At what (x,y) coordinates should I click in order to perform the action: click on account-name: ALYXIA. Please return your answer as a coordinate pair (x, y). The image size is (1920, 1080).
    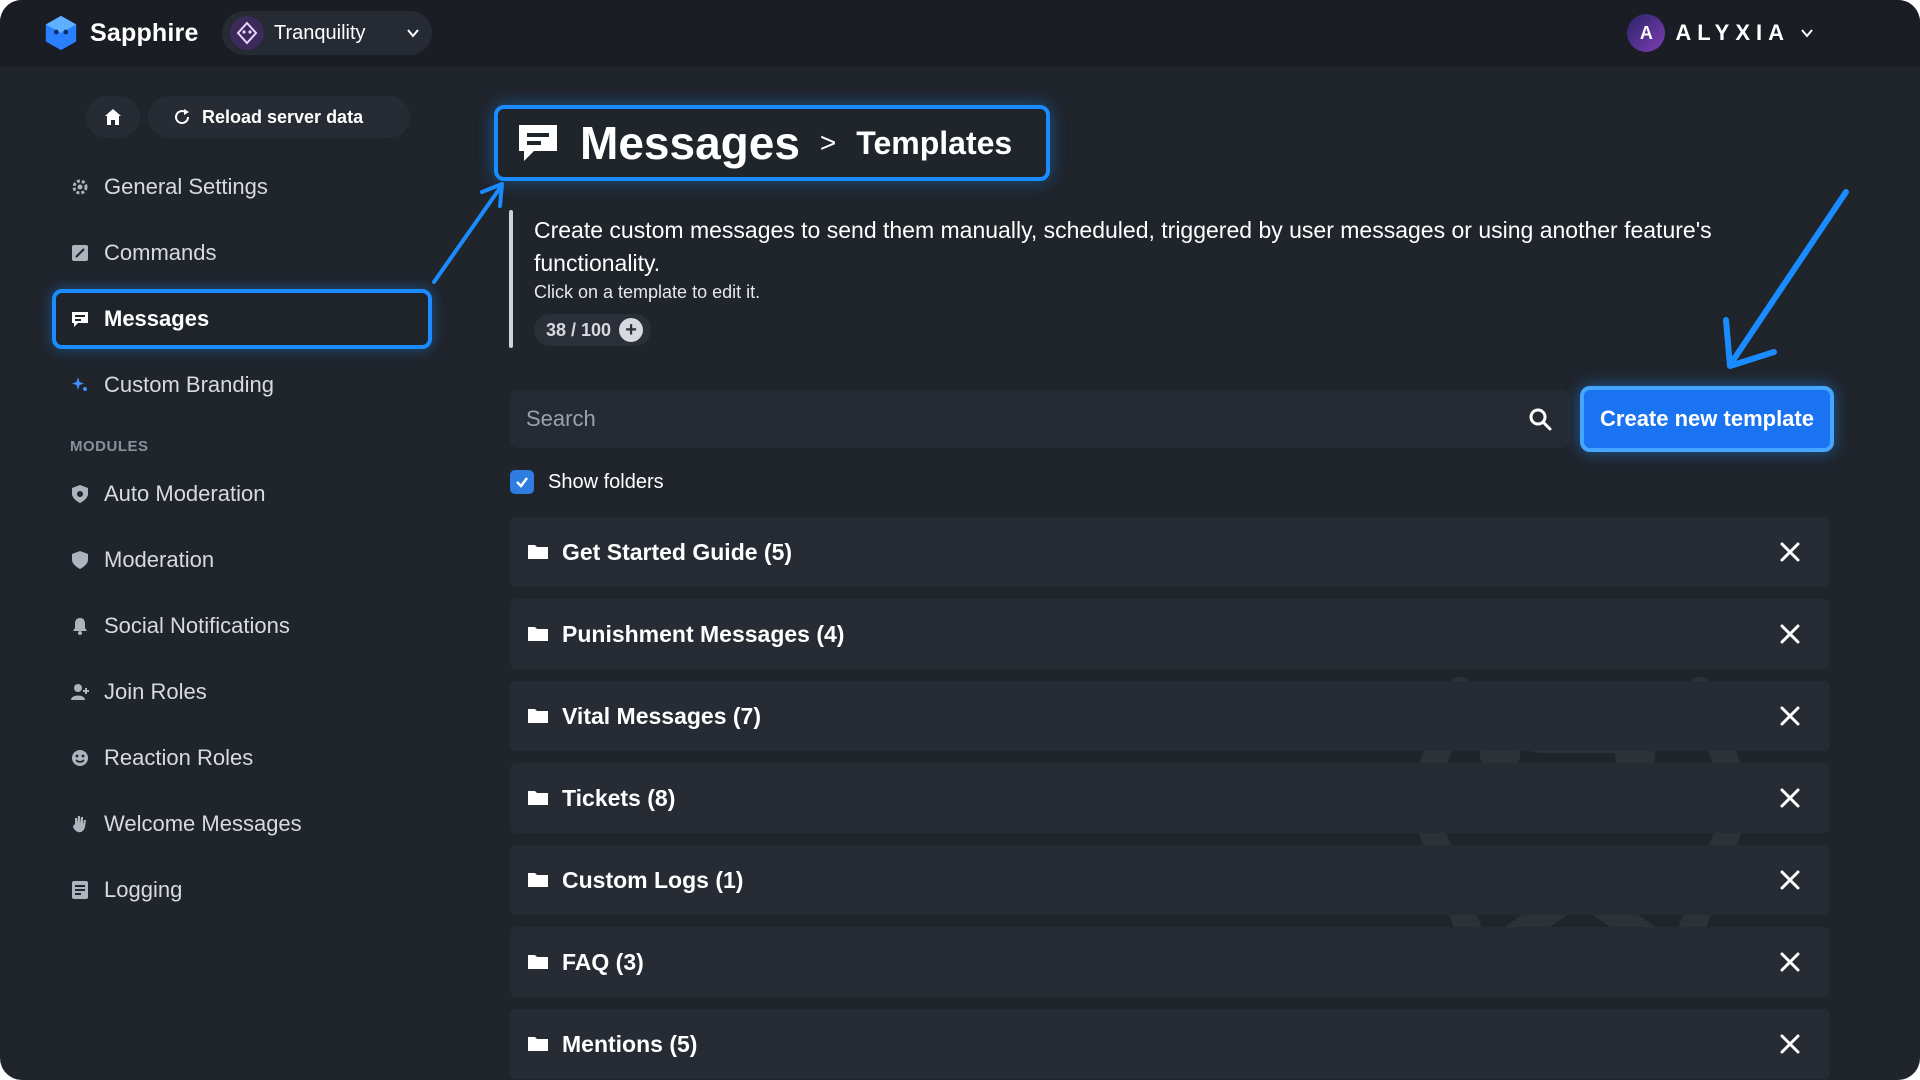
    Looking at the image, I should click on (1732, 32).